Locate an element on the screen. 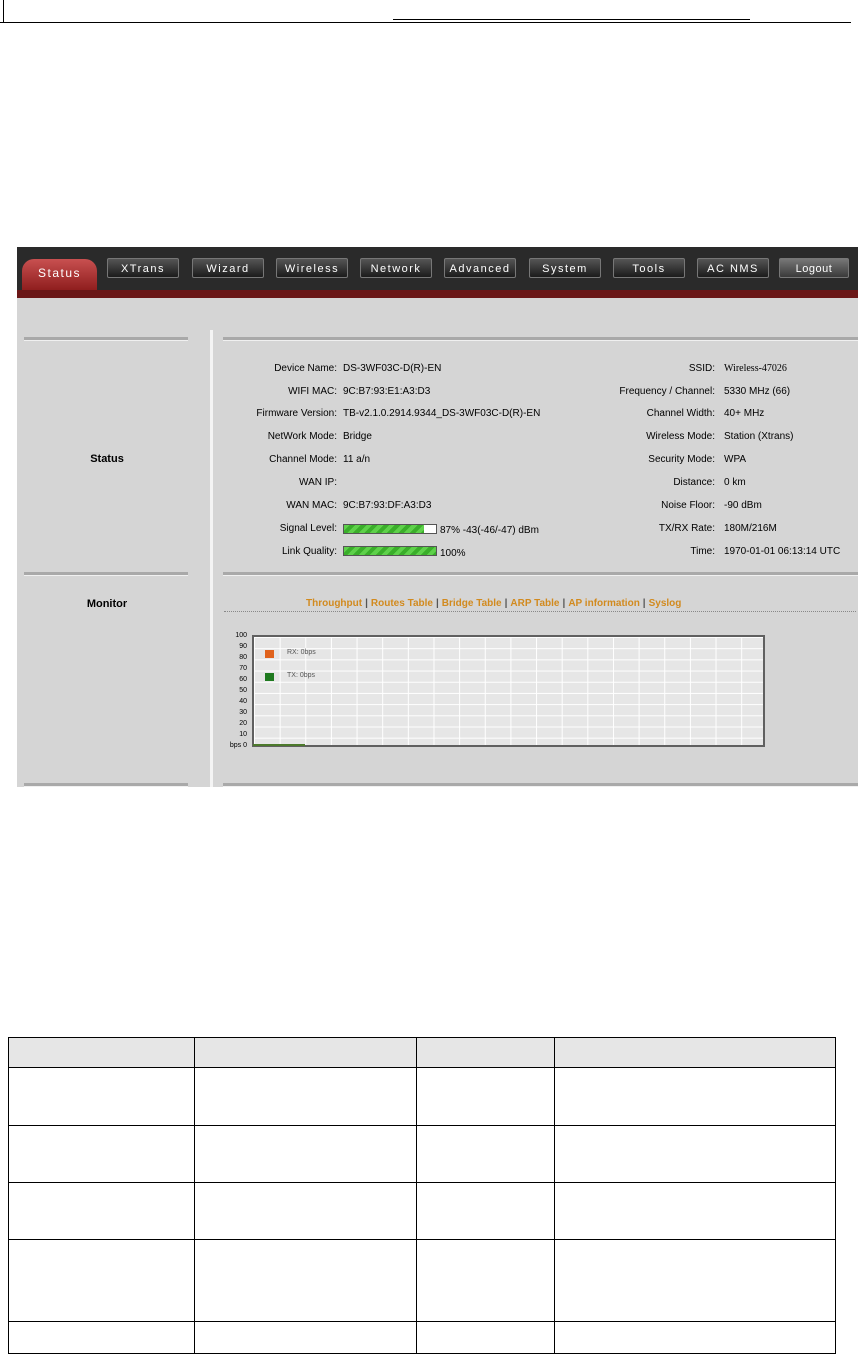  monitor-left-rule is located at coordinates (106, 574).